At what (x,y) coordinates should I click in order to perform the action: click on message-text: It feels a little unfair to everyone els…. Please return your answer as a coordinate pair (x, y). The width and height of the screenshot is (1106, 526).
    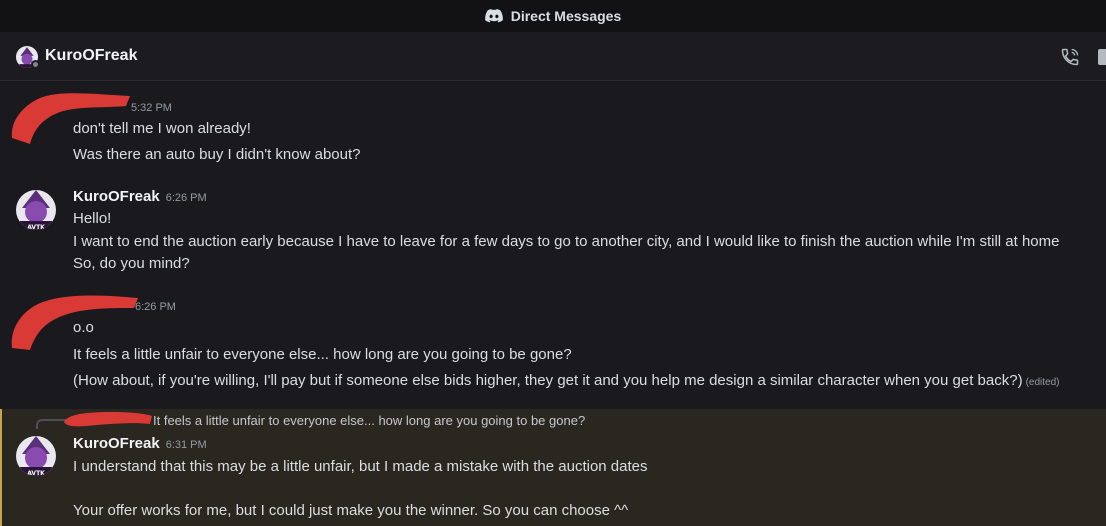
    Looking at the image, I should click on (322, 354).